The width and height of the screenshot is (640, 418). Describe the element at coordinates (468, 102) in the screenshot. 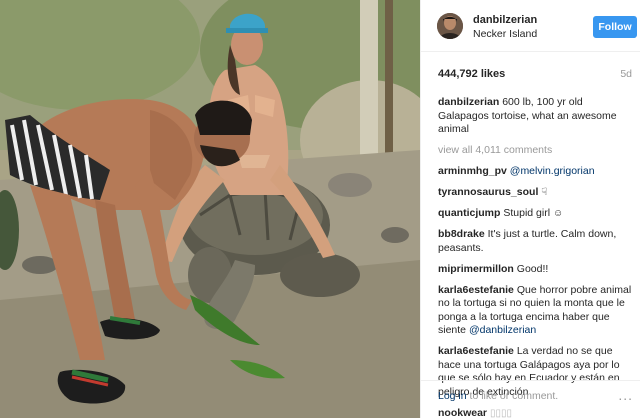

I see `caption-username: danbilzerian` at that location.